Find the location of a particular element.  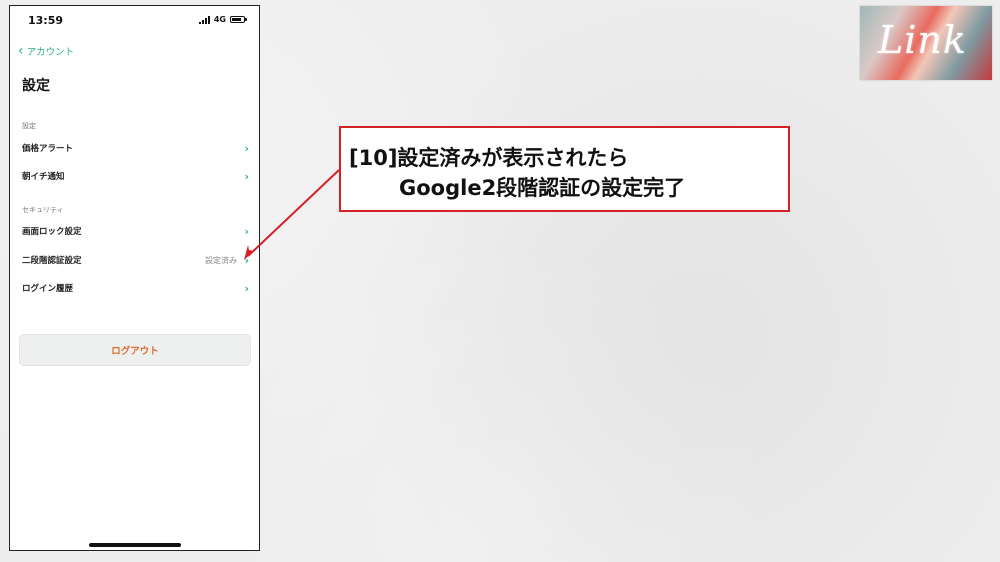

annotation-callout: [10]設定済みが表示されたら Google2段階認証の設定完了 is located at coordinates (564, 169).